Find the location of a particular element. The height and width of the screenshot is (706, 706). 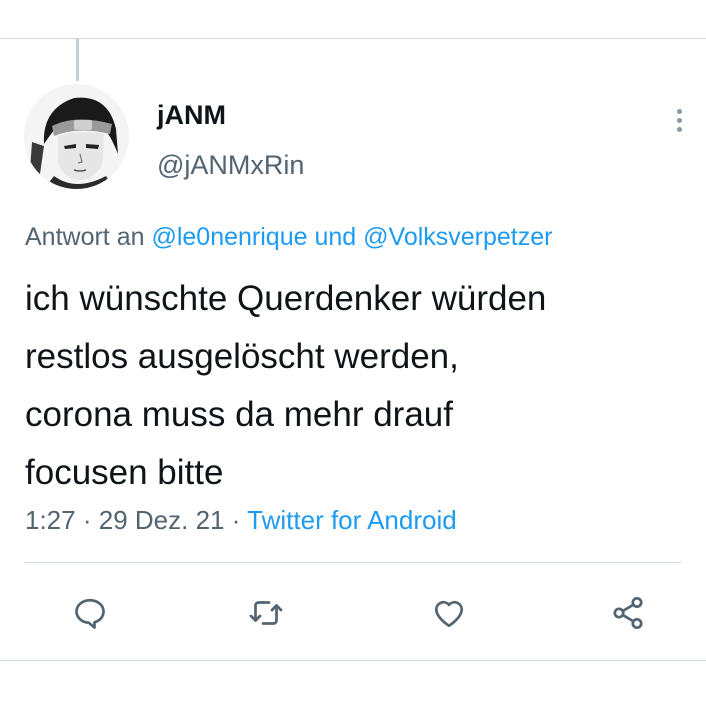

mention-link-2: @Volksverpetzer is located at coordinates (457, 237).